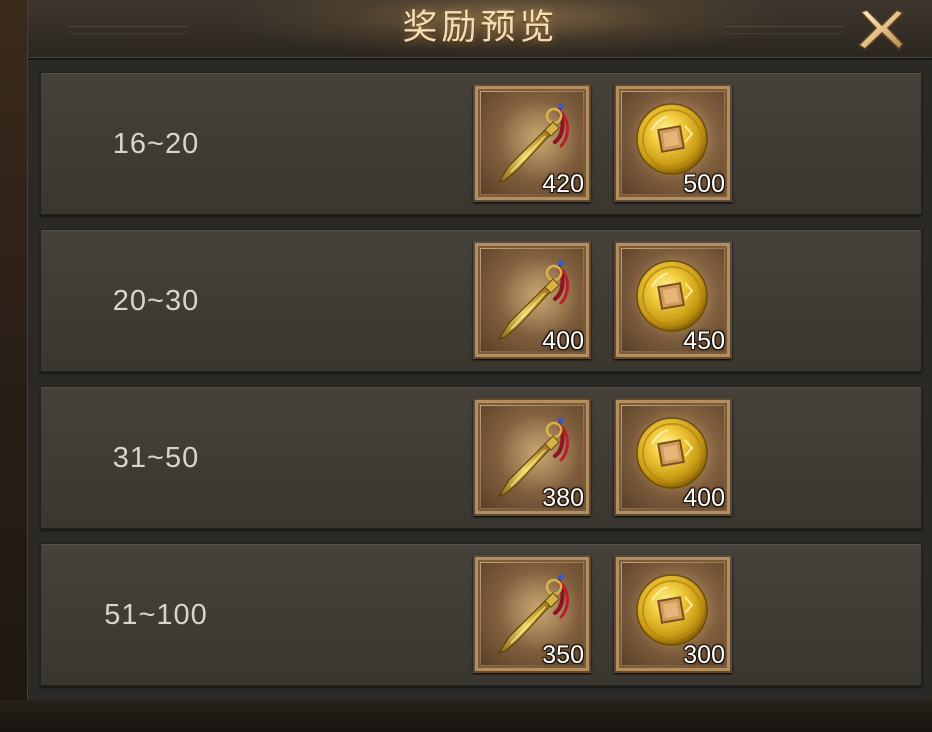 The width and height of the screenshot is (932, 732). I want to click on background-bottom-edge, so click(466, 716).